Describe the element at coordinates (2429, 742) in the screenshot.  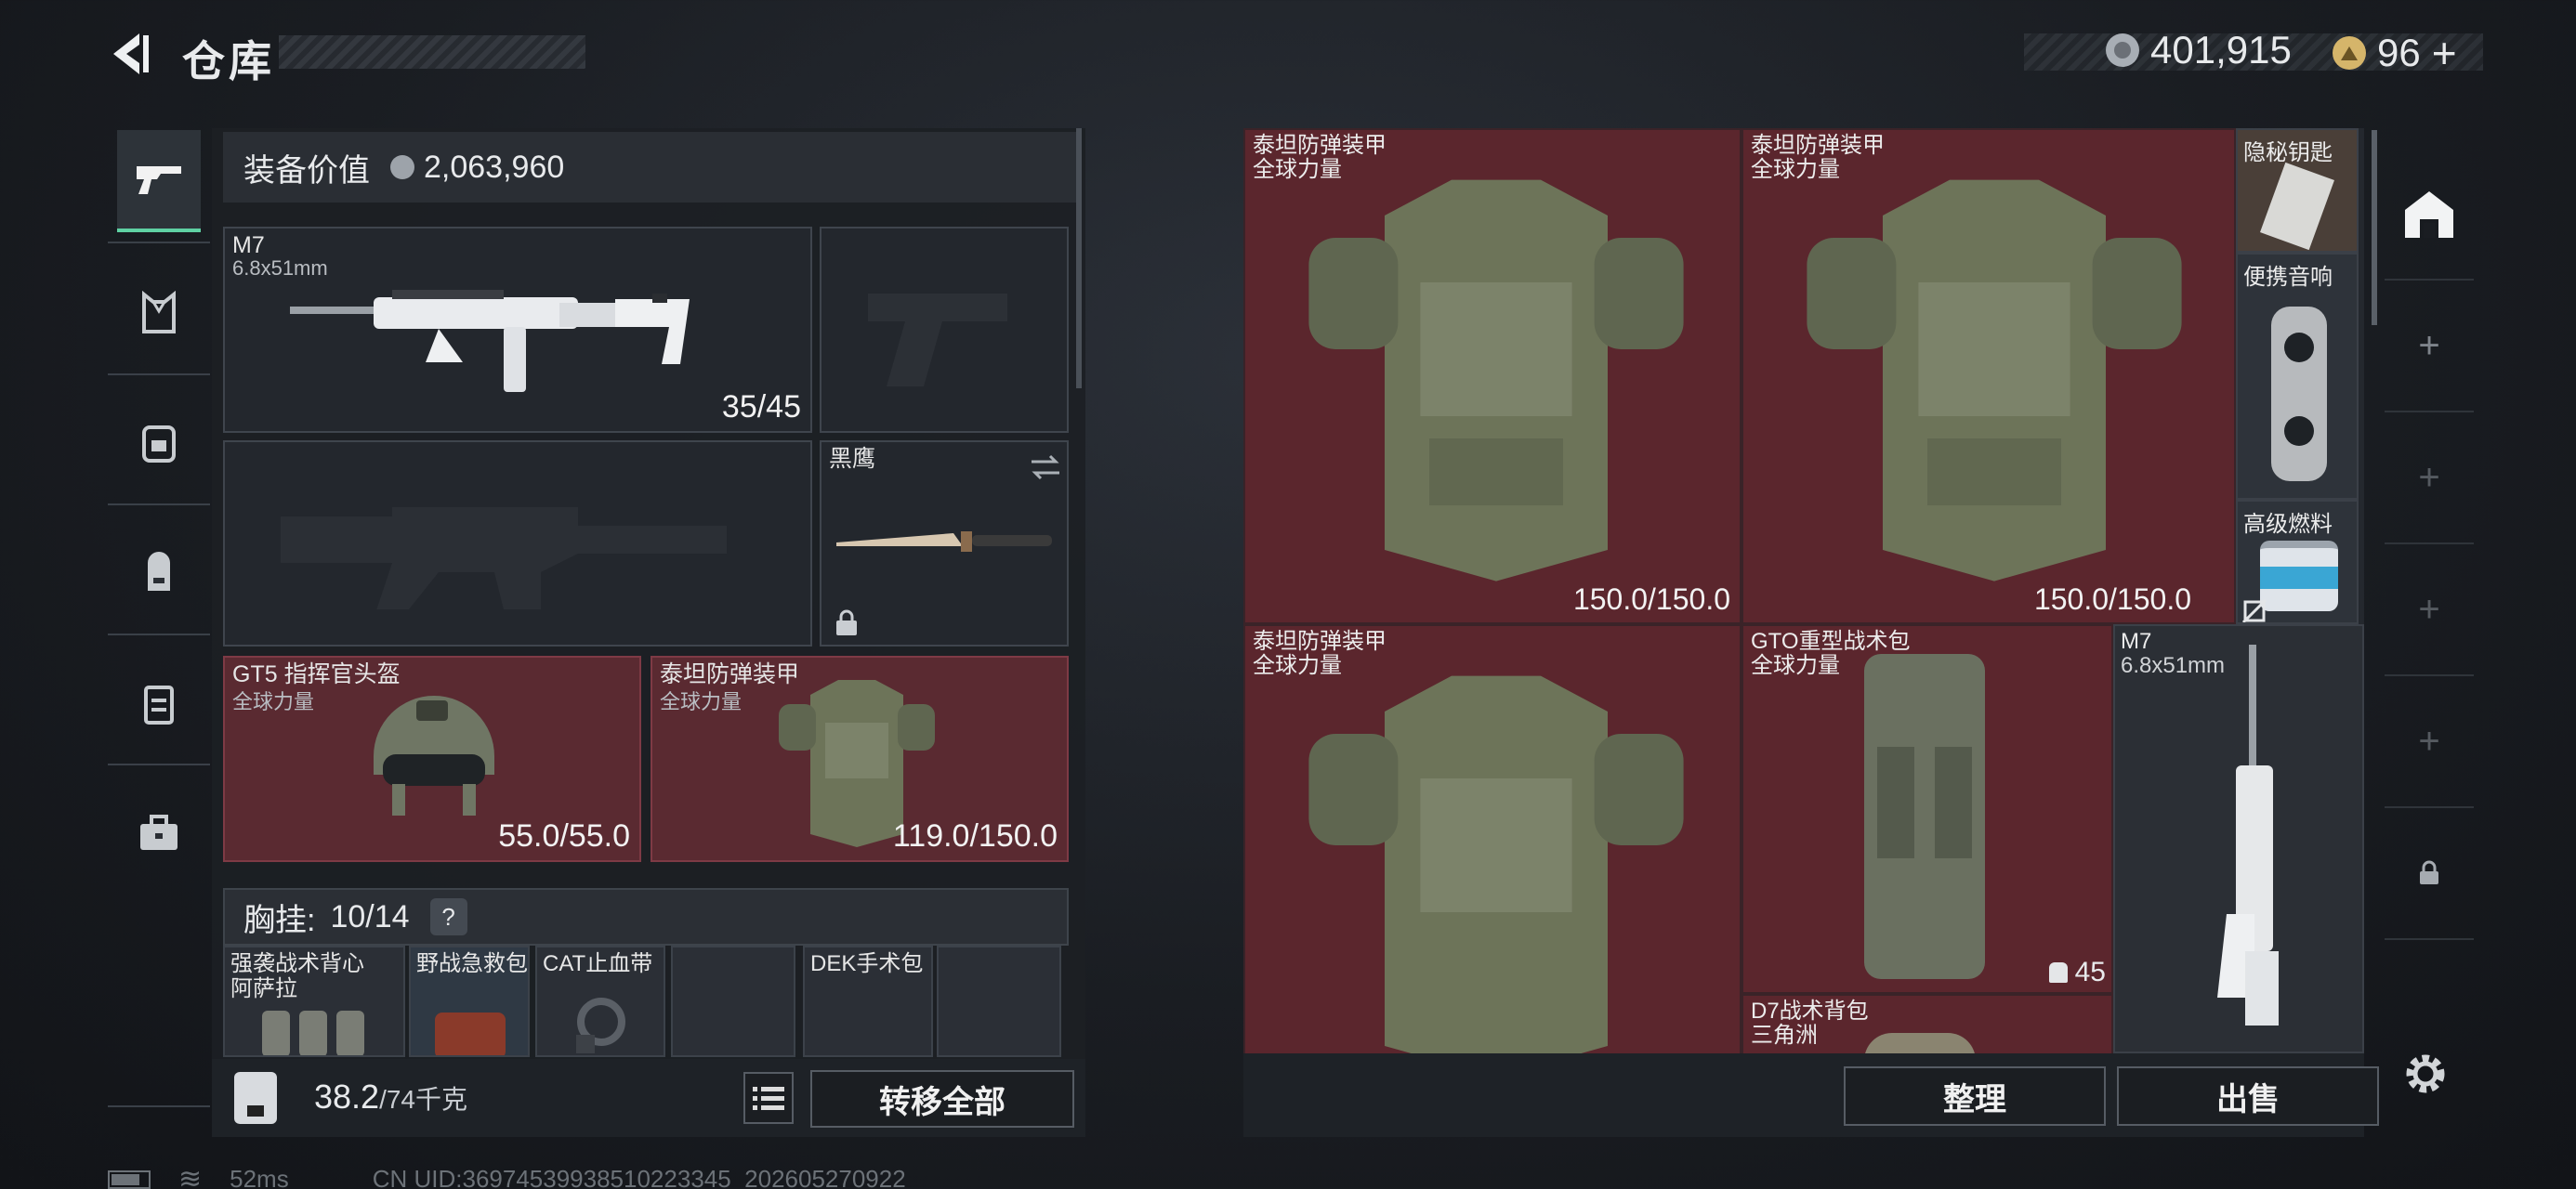
I see `add-page-button-4: +` at that location.